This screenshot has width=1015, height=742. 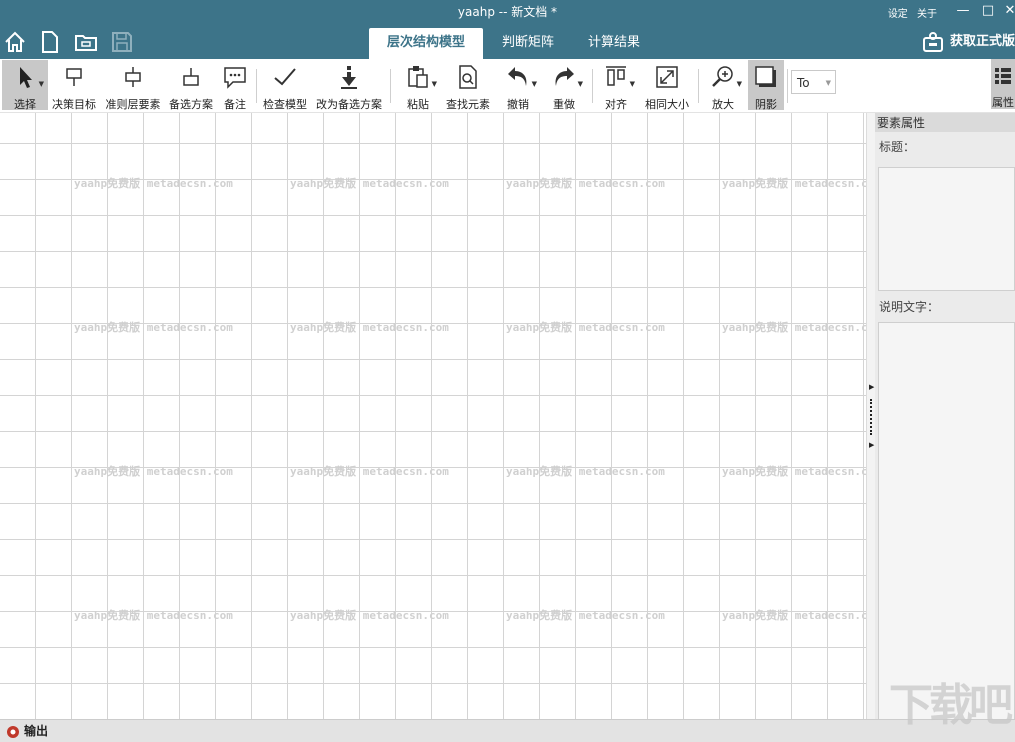 What do you see at coordinates (766, 104) in the screenshot?
I see `shadow-label: 阴影` at bounding box center [766, 104].